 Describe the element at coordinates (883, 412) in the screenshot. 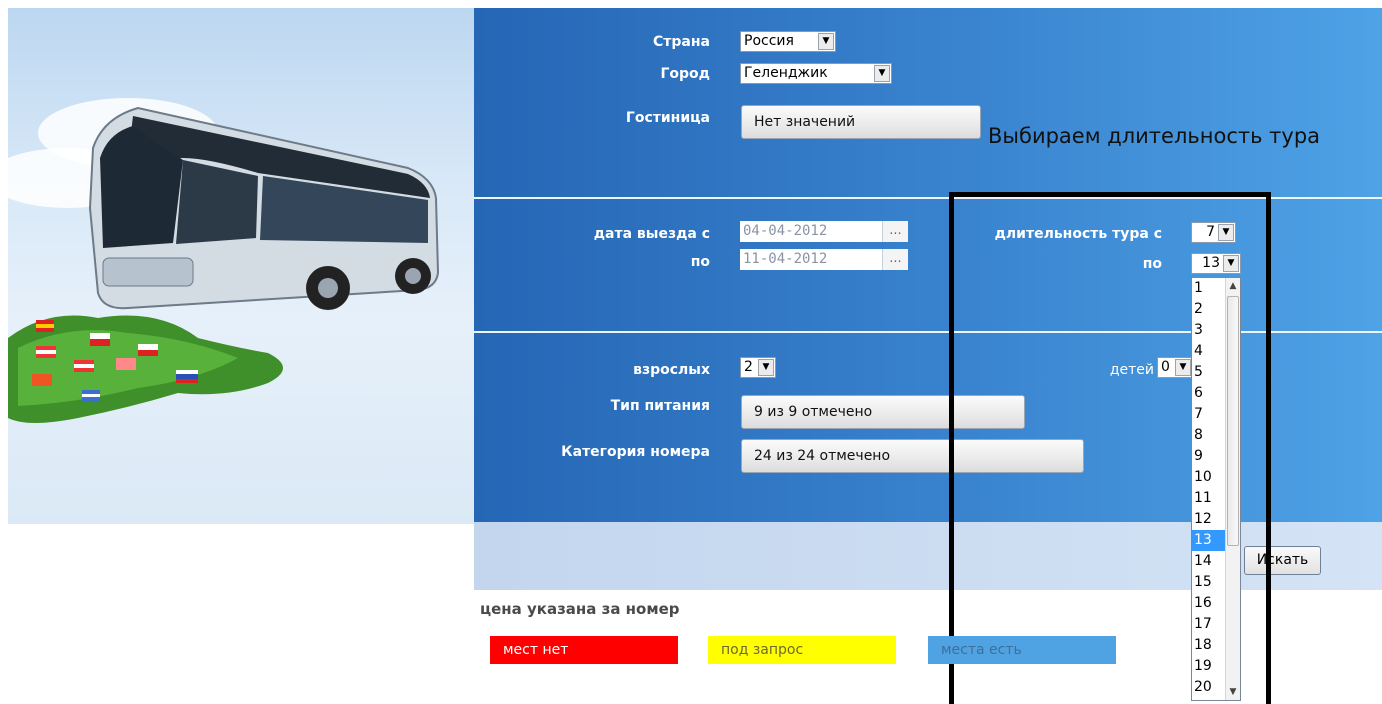

I see `meal-select-button: 9 из 9 отмечено` at that location.